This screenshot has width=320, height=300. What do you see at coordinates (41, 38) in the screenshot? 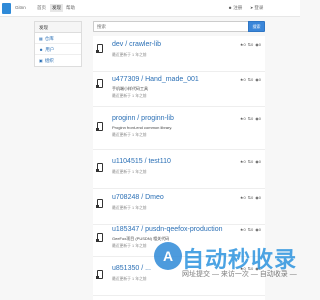
I see `repo-icon: ▦` at bounding box center [41, 38].